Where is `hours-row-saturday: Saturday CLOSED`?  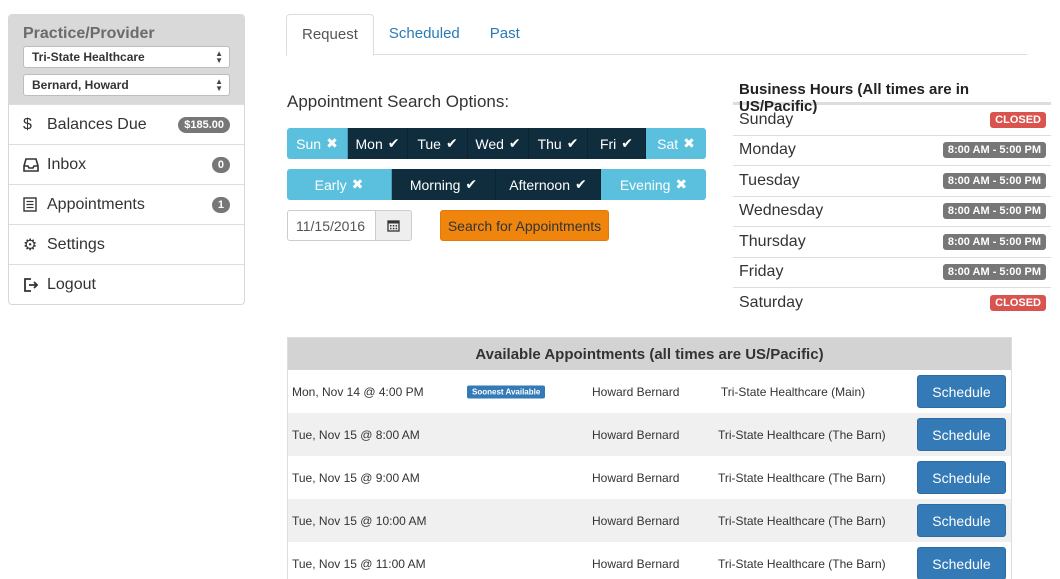 hours-row-saturday: Saturday CLOSED is located at coordinates (892, 302).